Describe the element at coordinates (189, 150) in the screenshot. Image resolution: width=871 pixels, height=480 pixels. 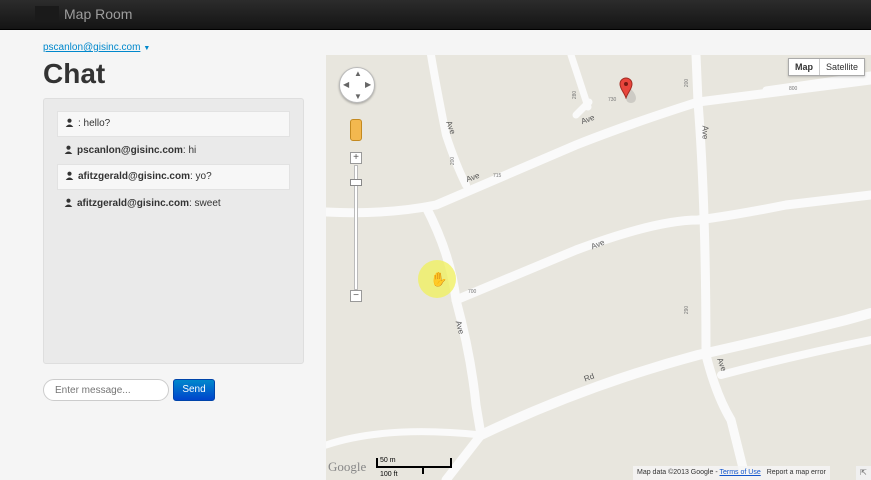
I see `message-text: : hi` at that location.